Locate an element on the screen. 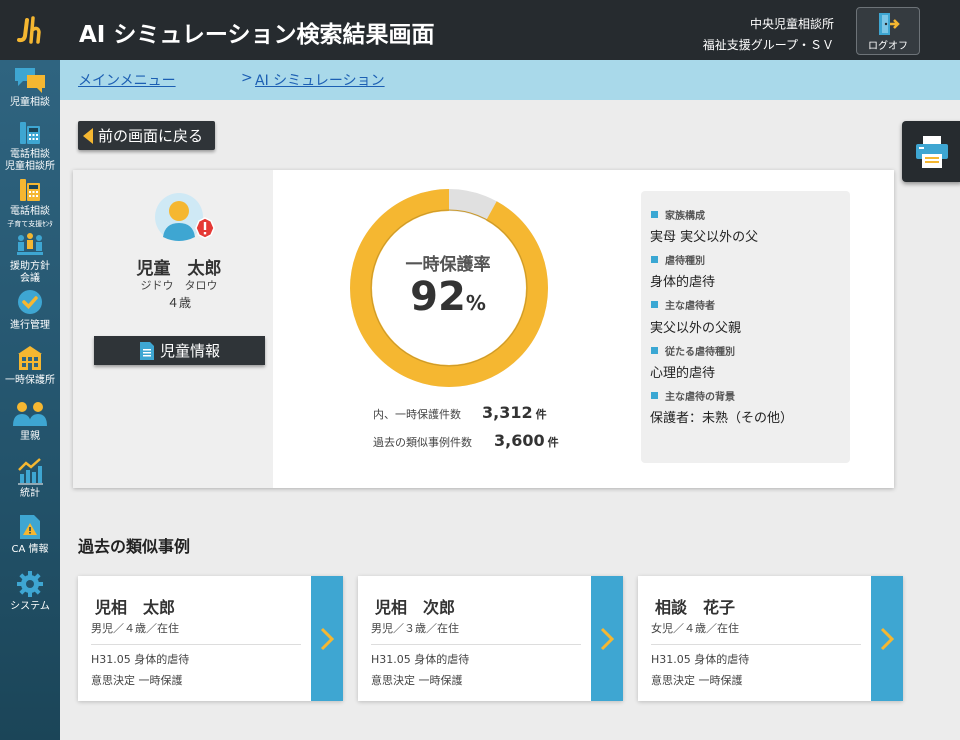 The height and width of the screenshot is (740, 960). case-meta: 男児／３歳／在住 is located at coordinates (415, 628).